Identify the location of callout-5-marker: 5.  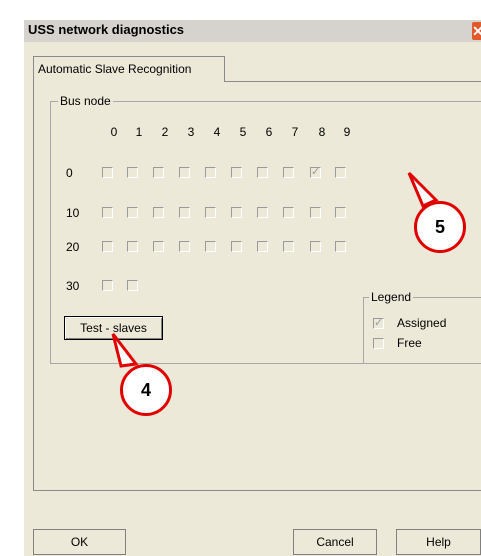
(440, 227).